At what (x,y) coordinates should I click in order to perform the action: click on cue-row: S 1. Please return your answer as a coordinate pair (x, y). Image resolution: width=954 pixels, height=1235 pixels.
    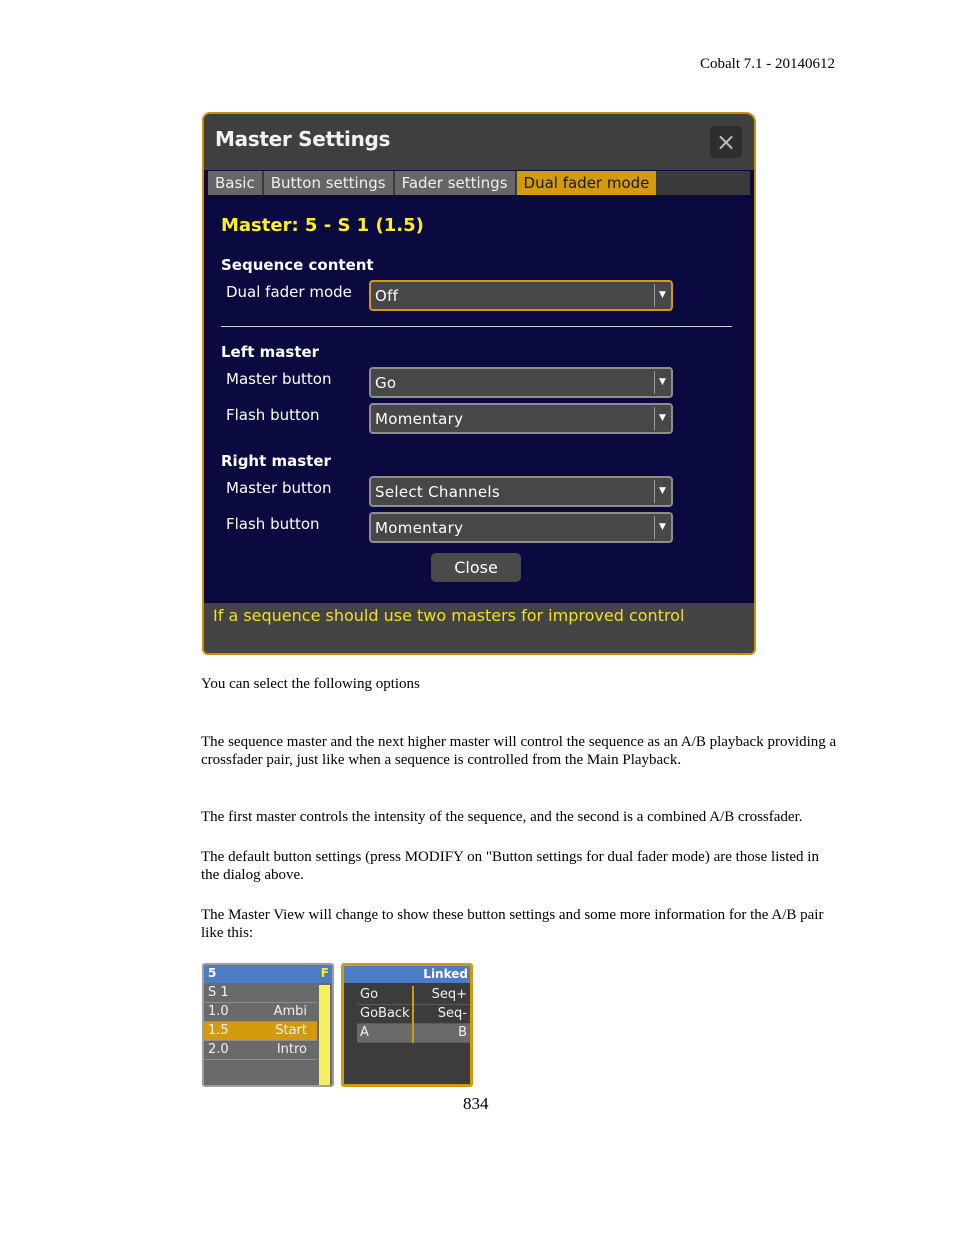
    Looking at the image, I should click on (260, 993).